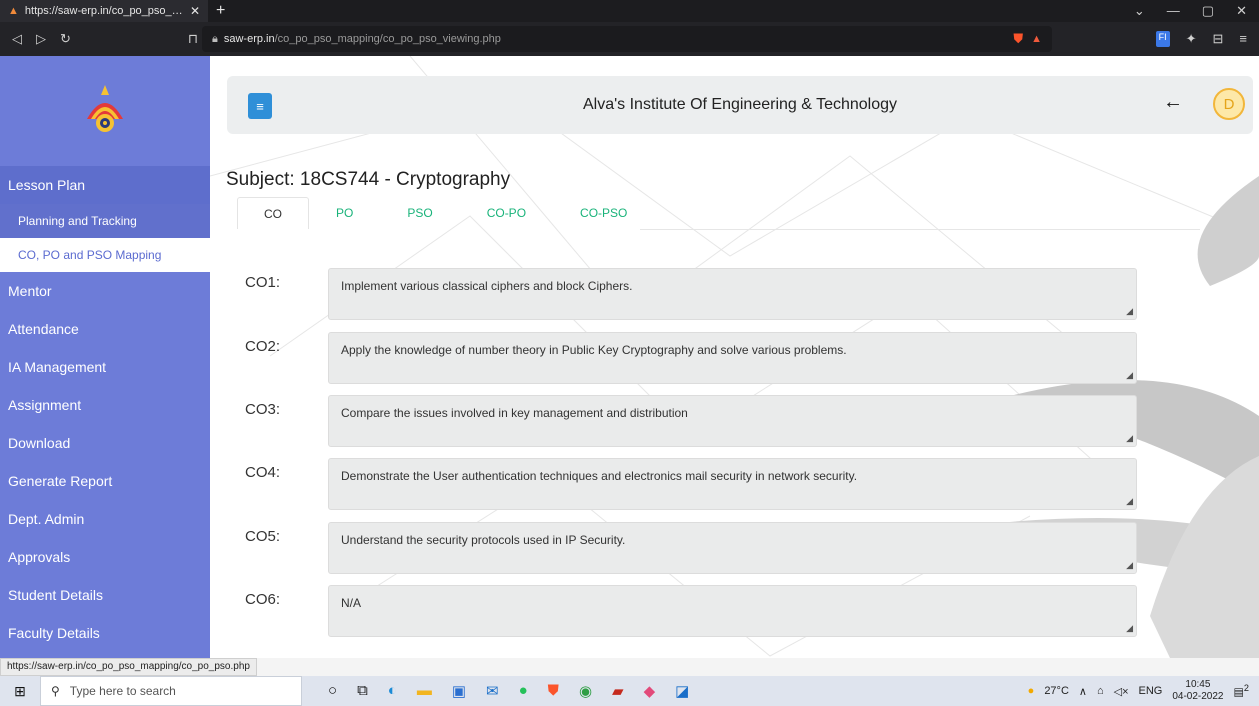 The width and height of the screenshot is (1259, 706). I want to click on window-controls: ⌄ — ▢ ✕, so click(1196, 11).